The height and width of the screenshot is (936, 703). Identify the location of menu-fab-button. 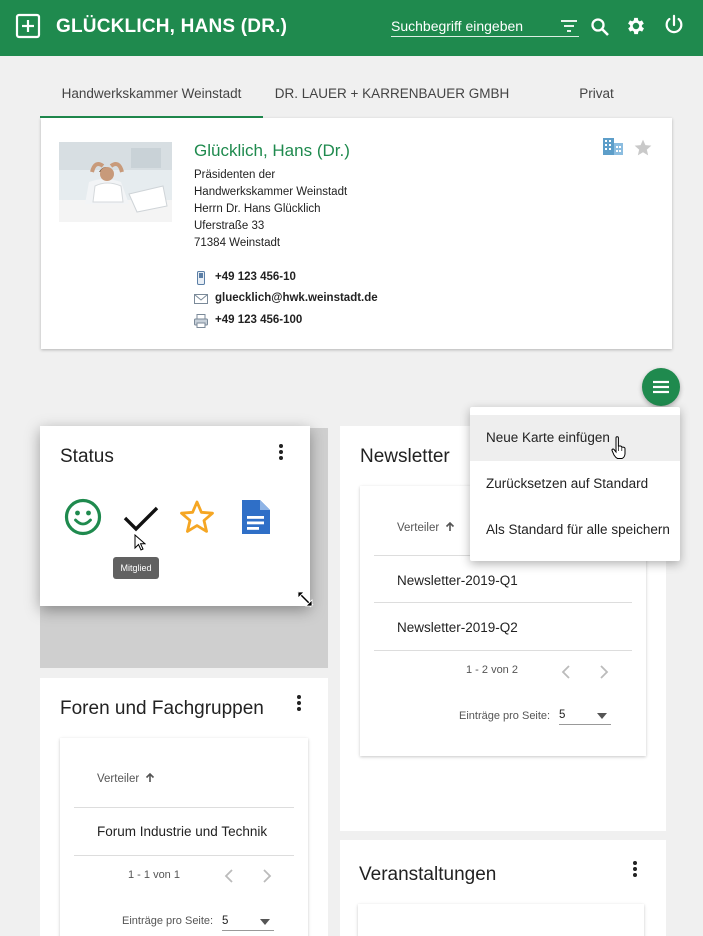
(661, 387).